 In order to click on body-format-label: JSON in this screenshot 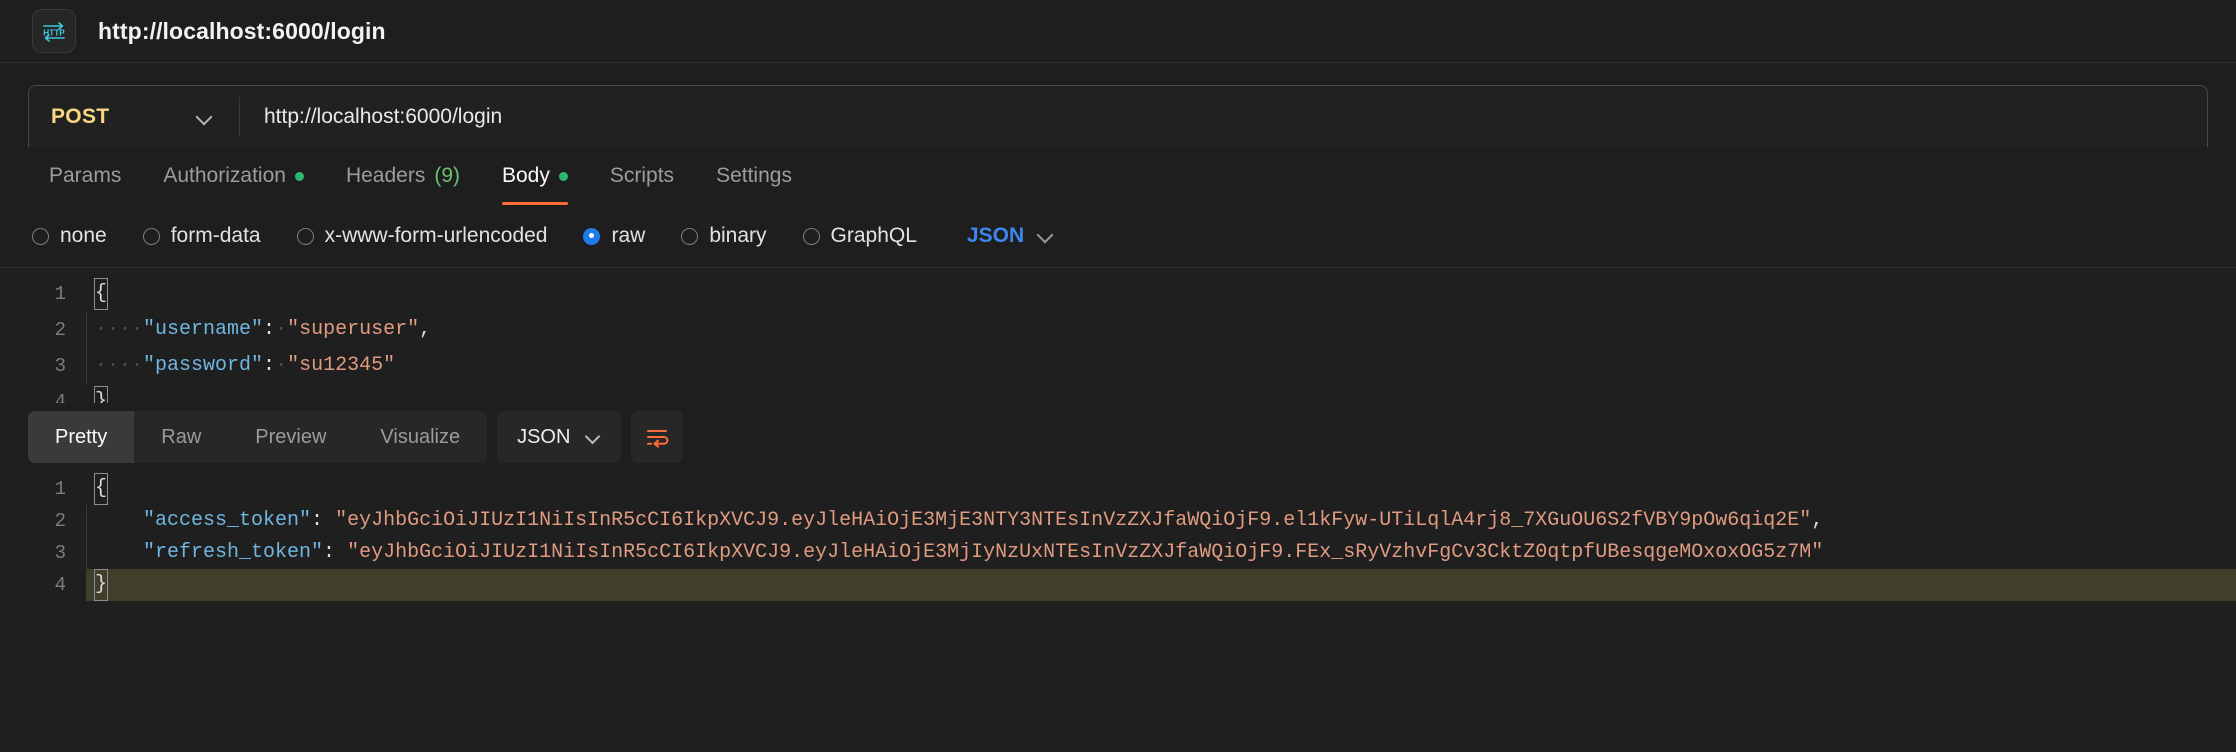, I will do `click(995, 235)`.